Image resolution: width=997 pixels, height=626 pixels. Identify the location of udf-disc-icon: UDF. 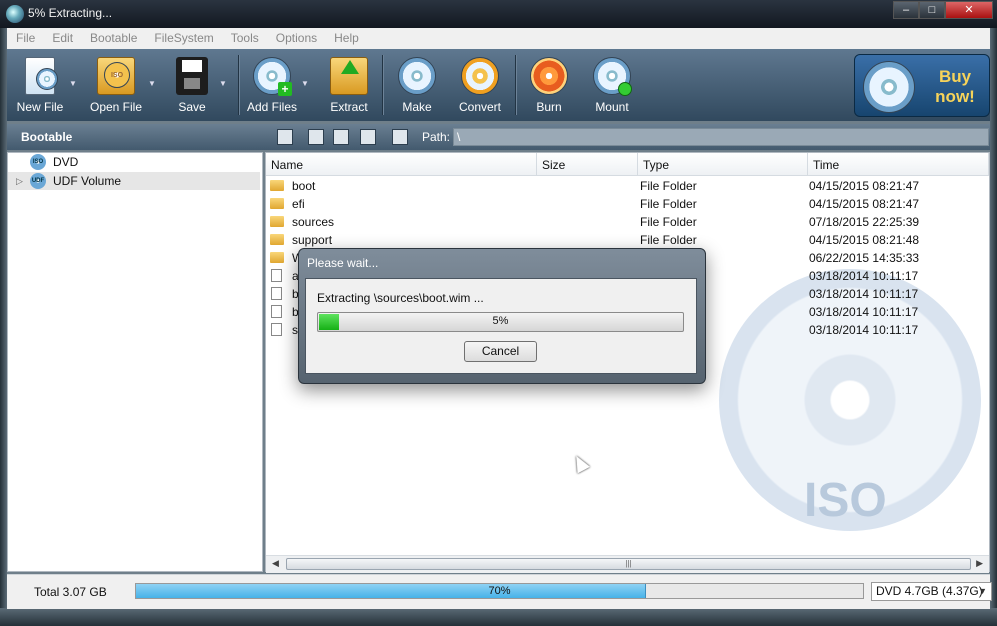
(38, 181).